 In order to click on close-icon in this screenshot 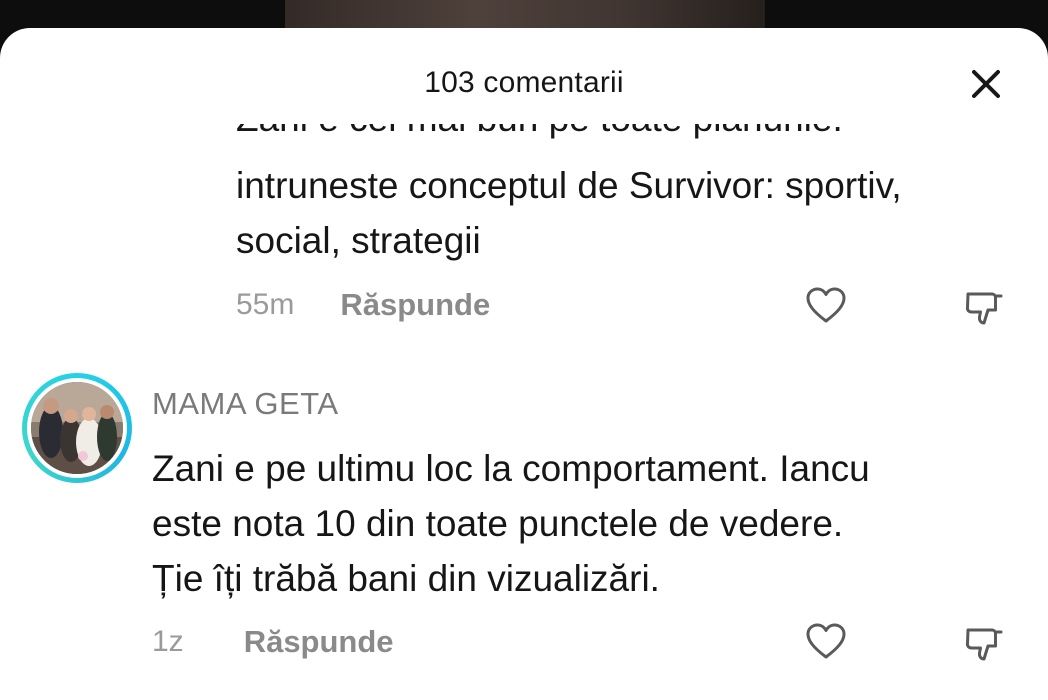, I will do `click(986, 84)`.